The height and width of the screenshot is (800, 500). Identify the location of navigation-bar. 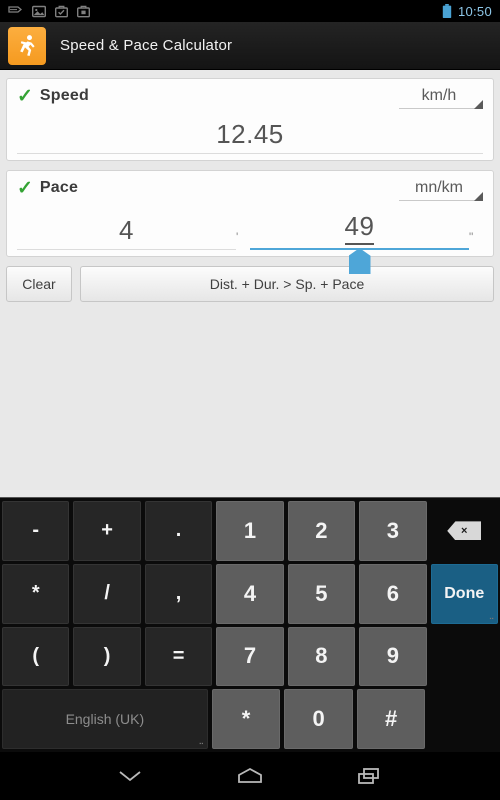
(250, 776).